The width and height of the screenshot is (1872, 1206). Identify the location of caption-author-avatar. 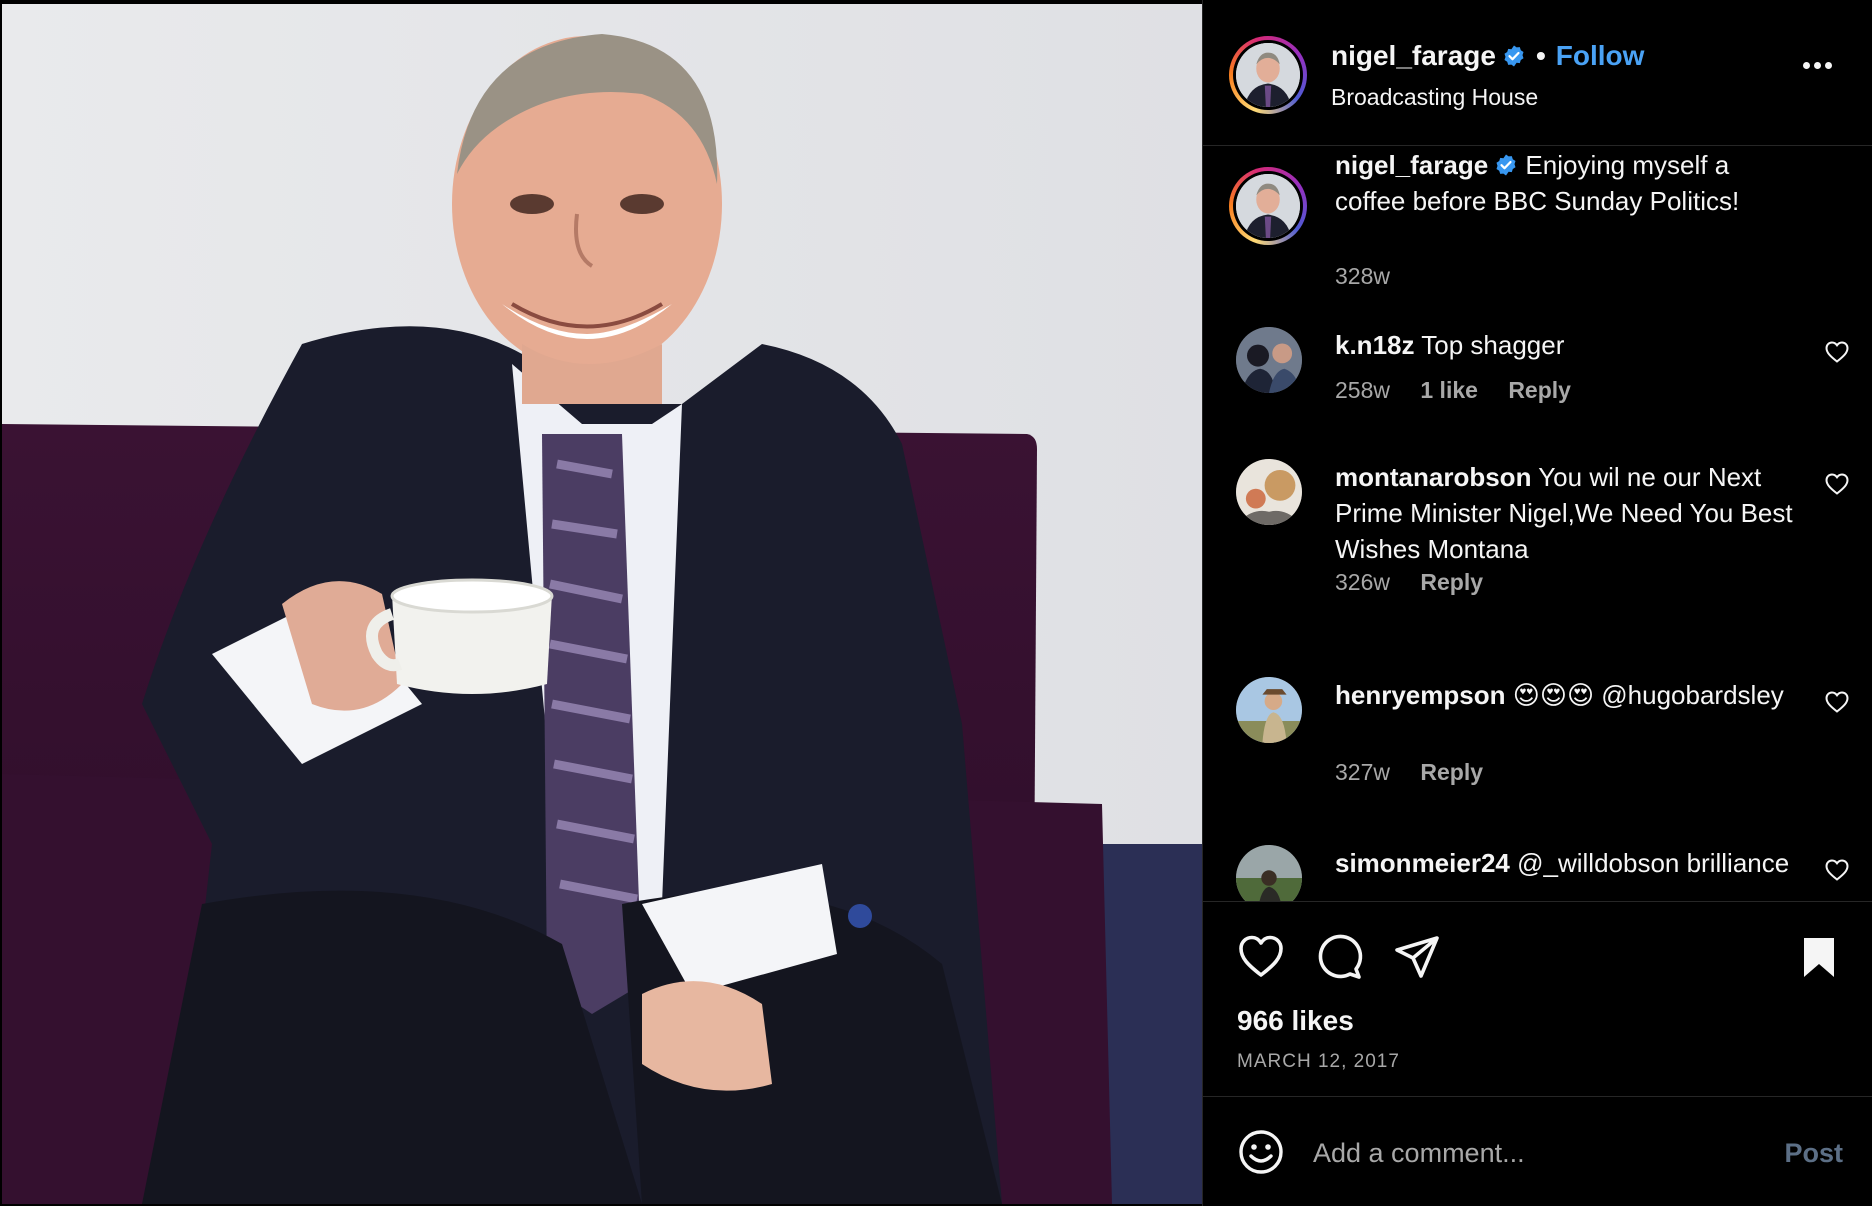
(1268, 206).